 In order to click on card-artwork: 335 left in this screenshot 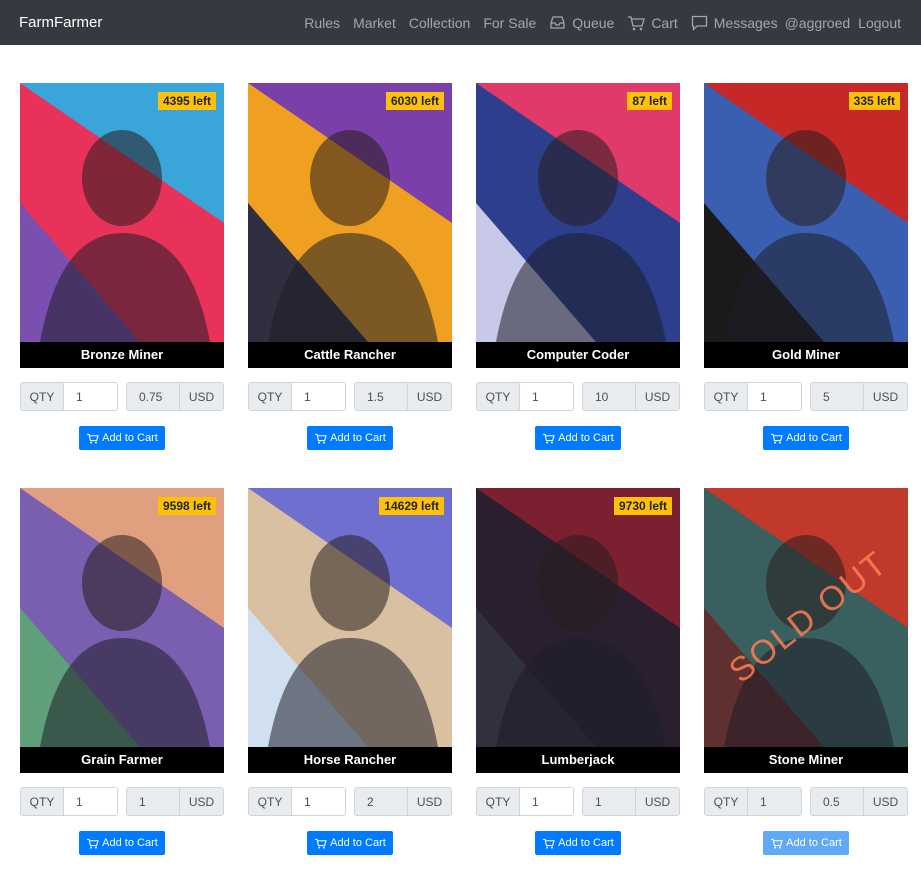, I will do `click(806, 212)`.